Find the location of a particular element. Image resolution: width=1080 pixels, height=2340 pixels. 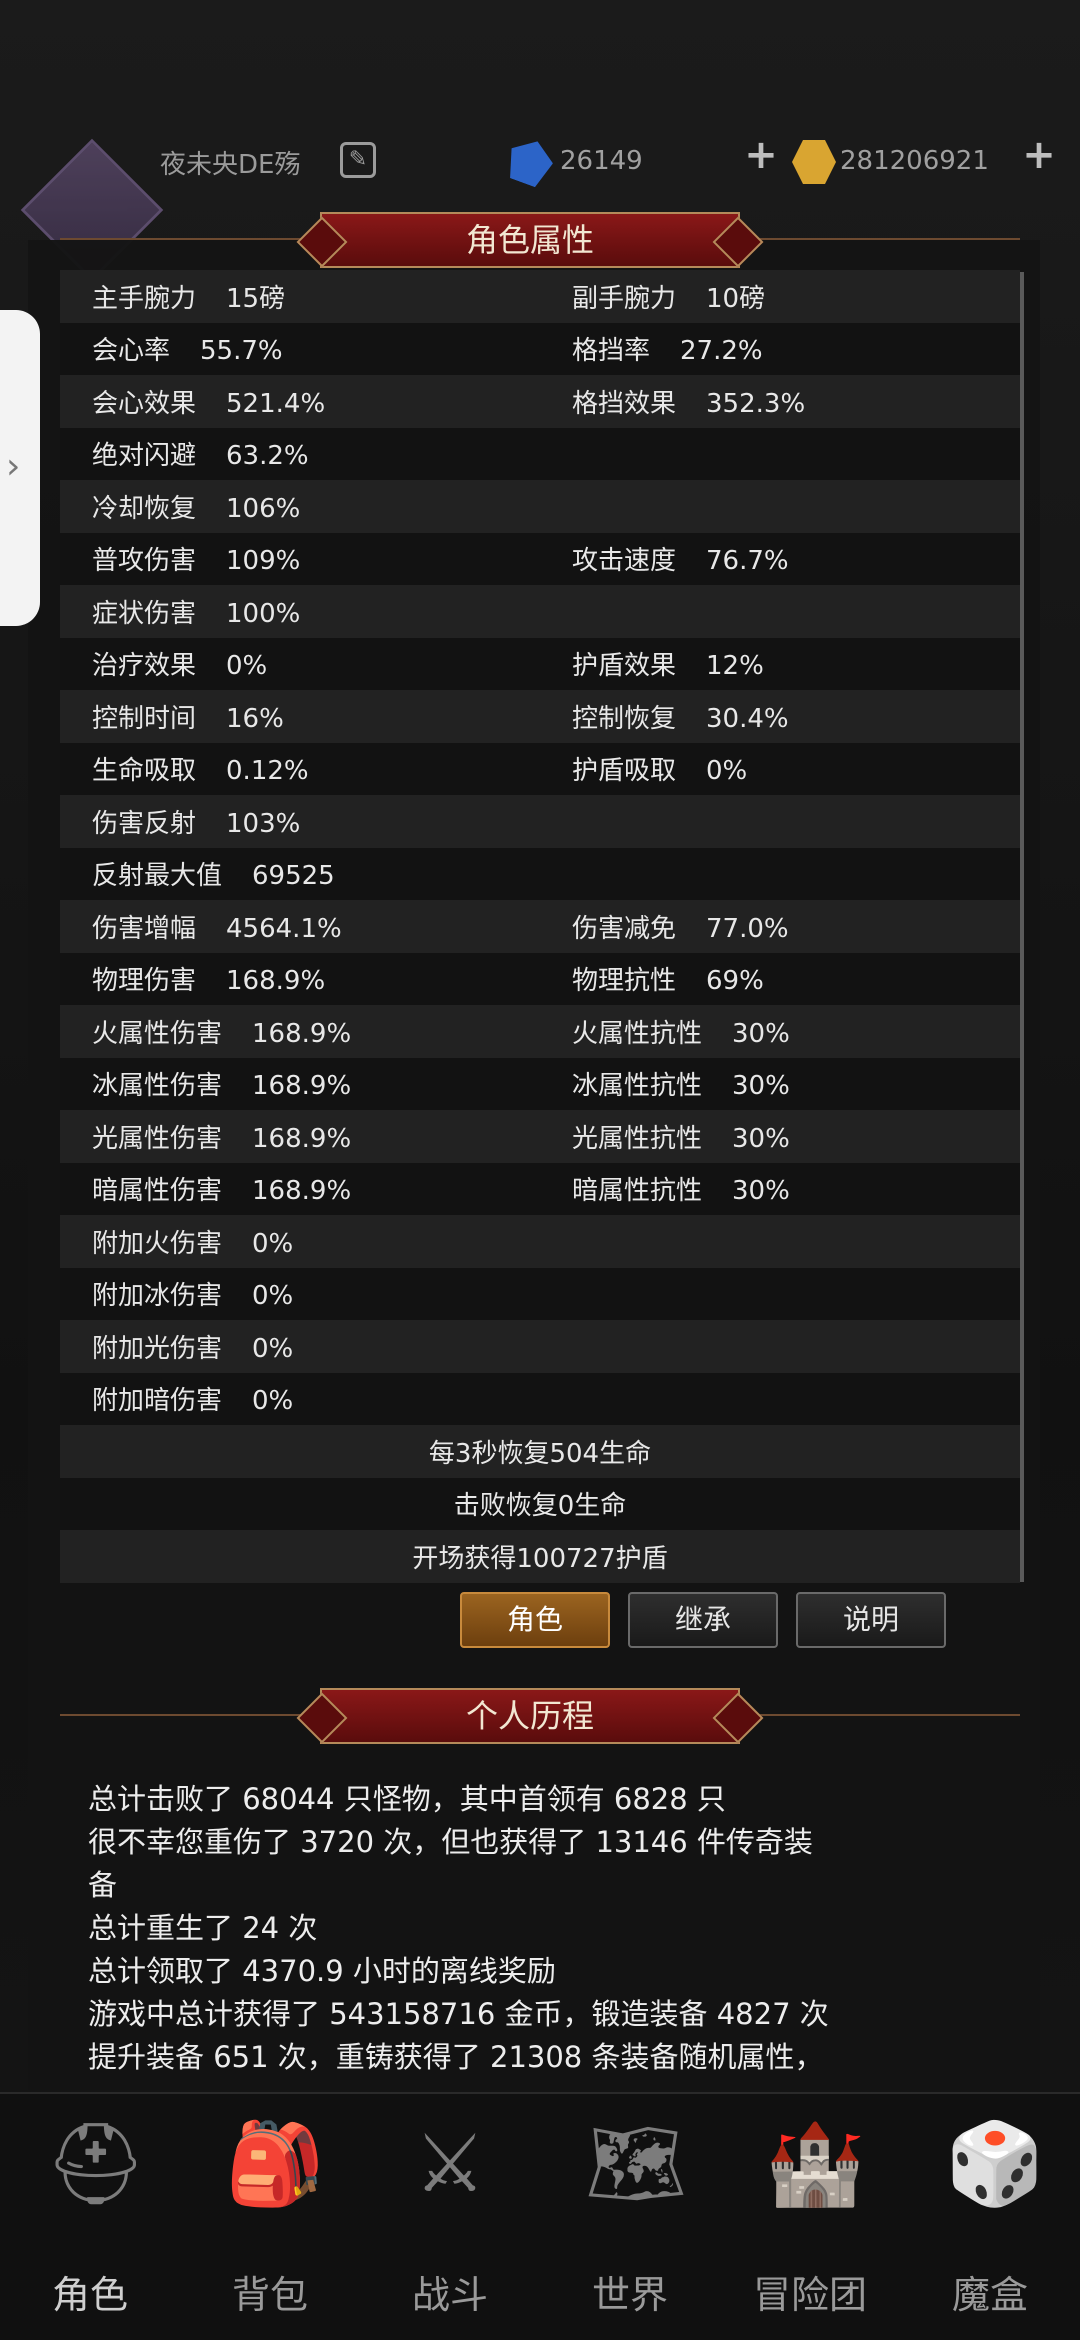

stat-cell: 绝对闪避 63.2% is located at coordinates (300, 453).